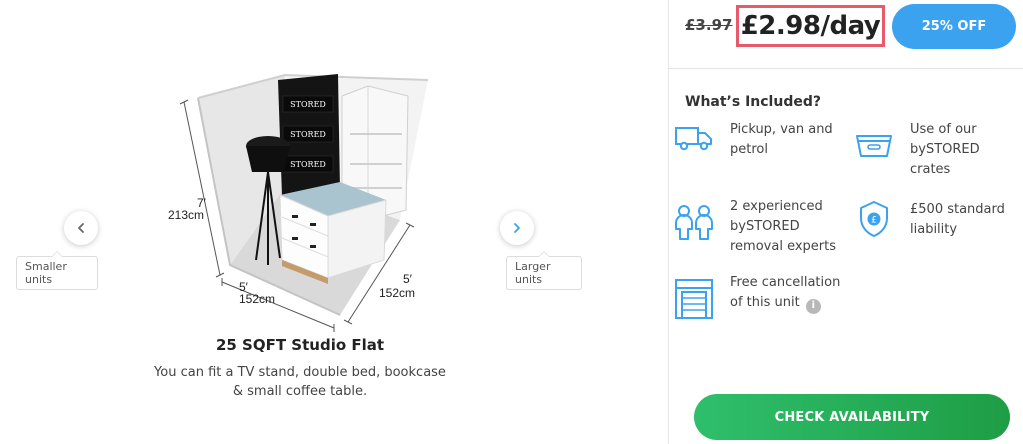 The width and height of the screenshot is (1023, 444). What do you see at coordinates (945, 149) in the screenshot?
I see `feature-crates-text: Use of our bySTORED crates` at bounding box center [945, 149].